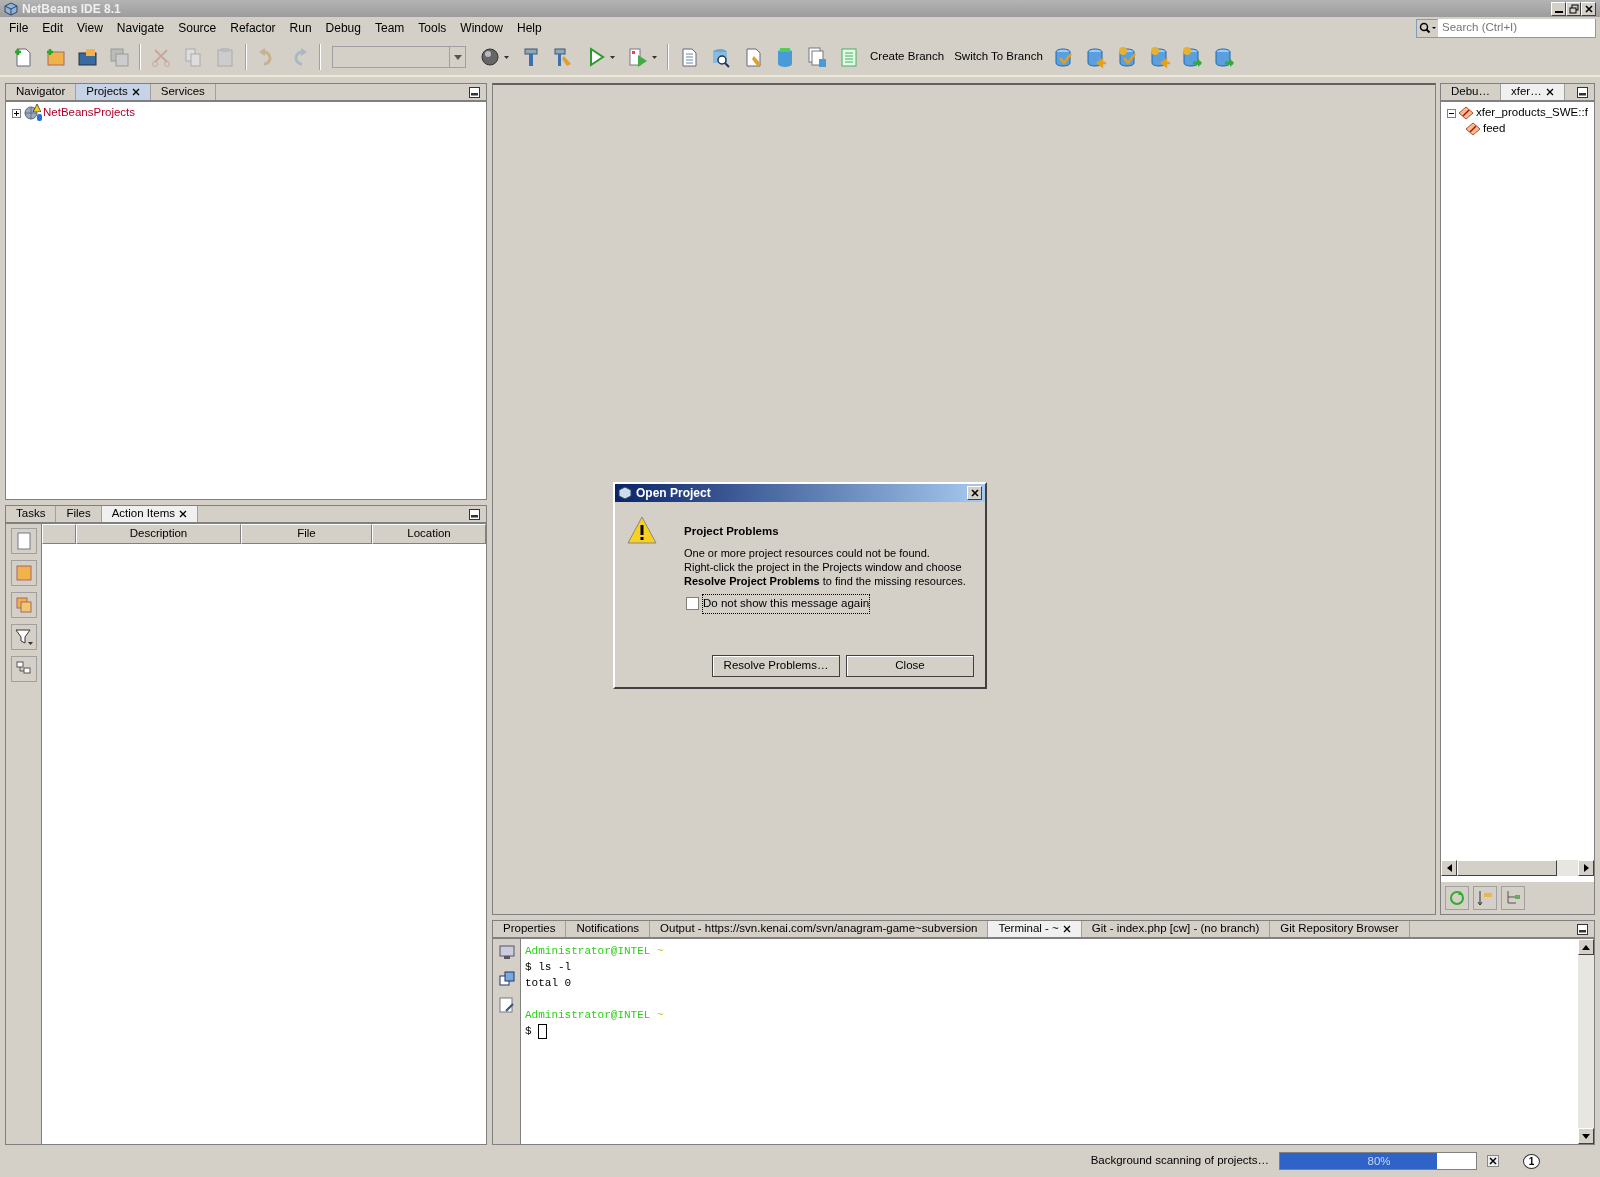 This screenshot has width=1600, height=1177. What do you see at coordinates (399, 57) in the screenshot?
I see `configuration-dropdown` at bounding box center [399, 57].